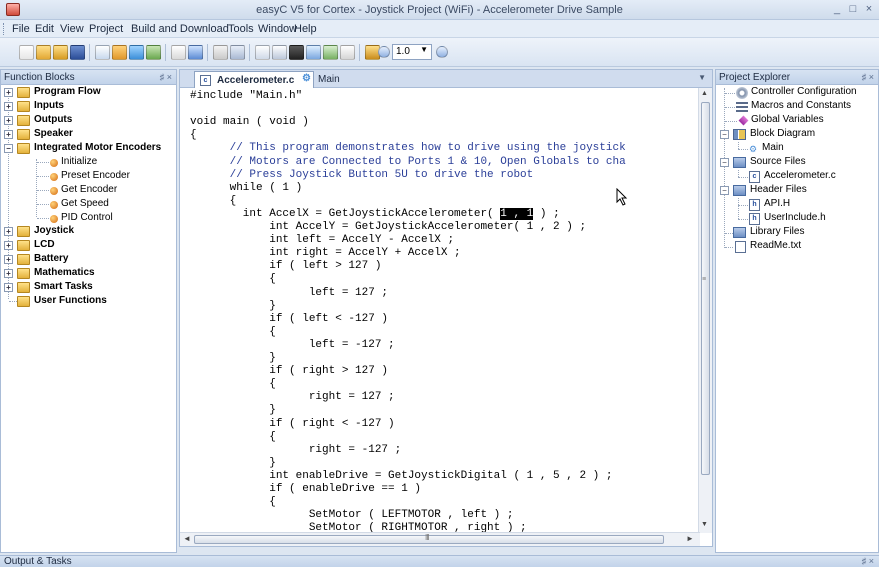  What do you see at coordinates (442, 52) in the screenshot?
I see `zoom-out-icon` at bounding box center [442, 52].